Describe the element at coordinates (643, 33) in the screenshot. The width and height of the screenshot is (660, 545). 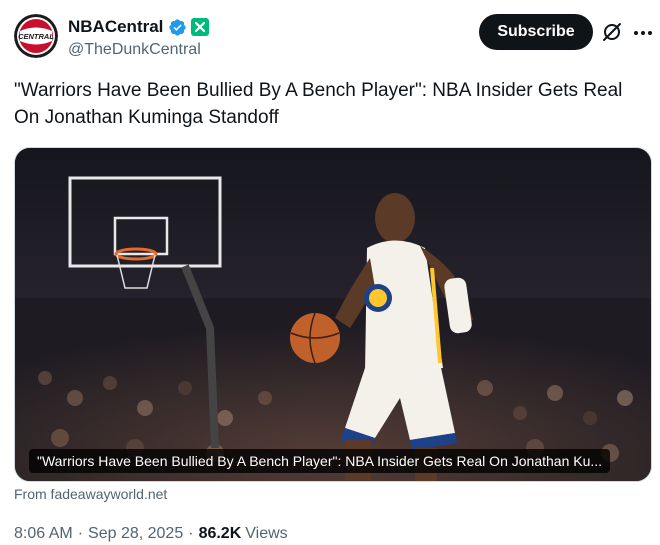
I see `more-icon` at that location.